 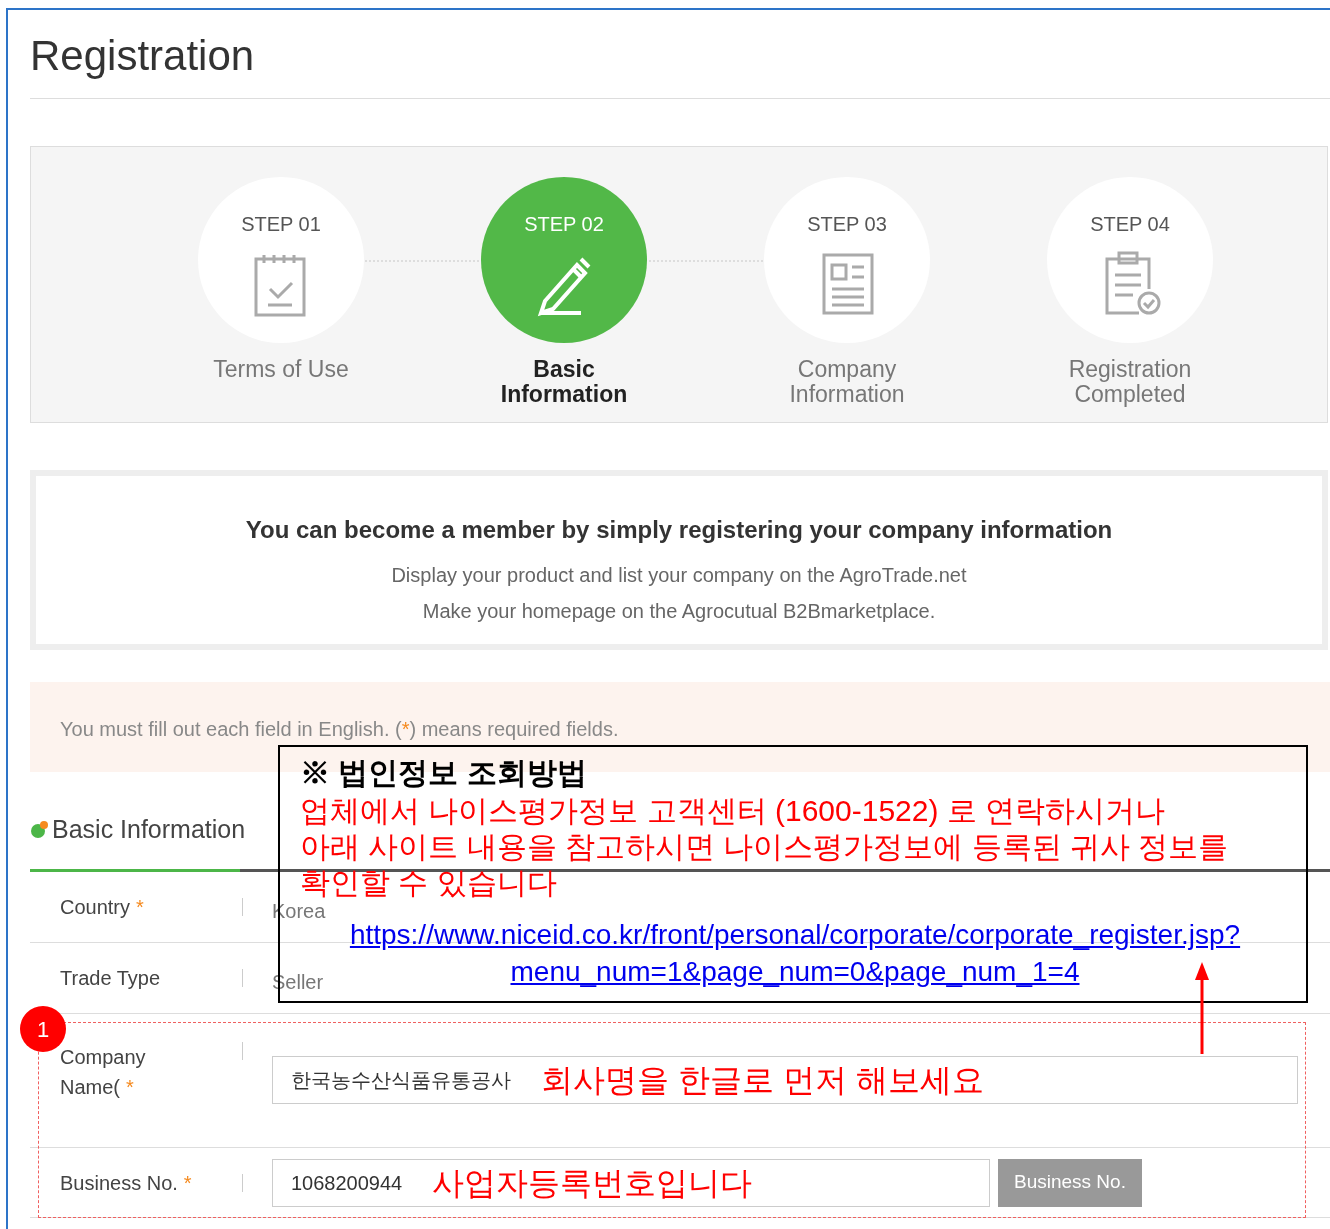 I want to click on notice-text: You must fill out each field in English. (*) means required fields., so click(x=339, y=729).